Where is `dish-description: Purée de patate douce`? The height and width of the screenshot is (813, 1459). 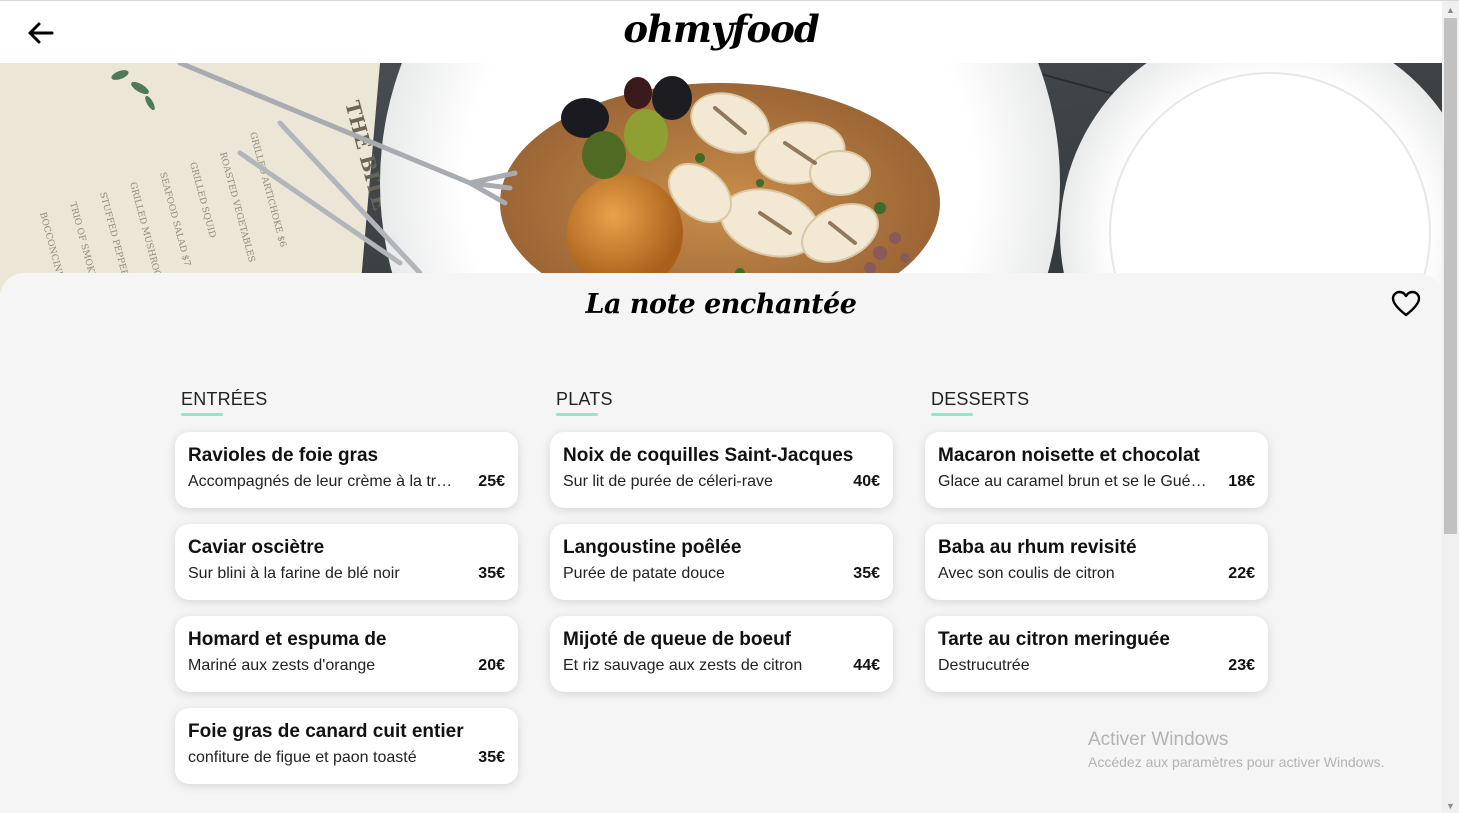 dish-description: Purée de patate douce is located at coordinates (644, 573).